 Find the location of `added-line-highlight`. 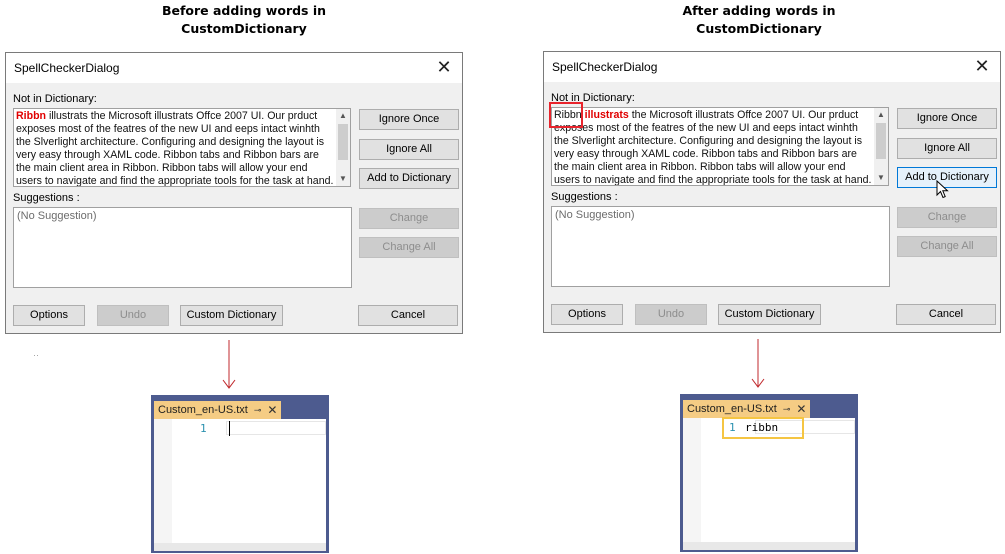

added-line-highlight is located at coordinates (763, 428).